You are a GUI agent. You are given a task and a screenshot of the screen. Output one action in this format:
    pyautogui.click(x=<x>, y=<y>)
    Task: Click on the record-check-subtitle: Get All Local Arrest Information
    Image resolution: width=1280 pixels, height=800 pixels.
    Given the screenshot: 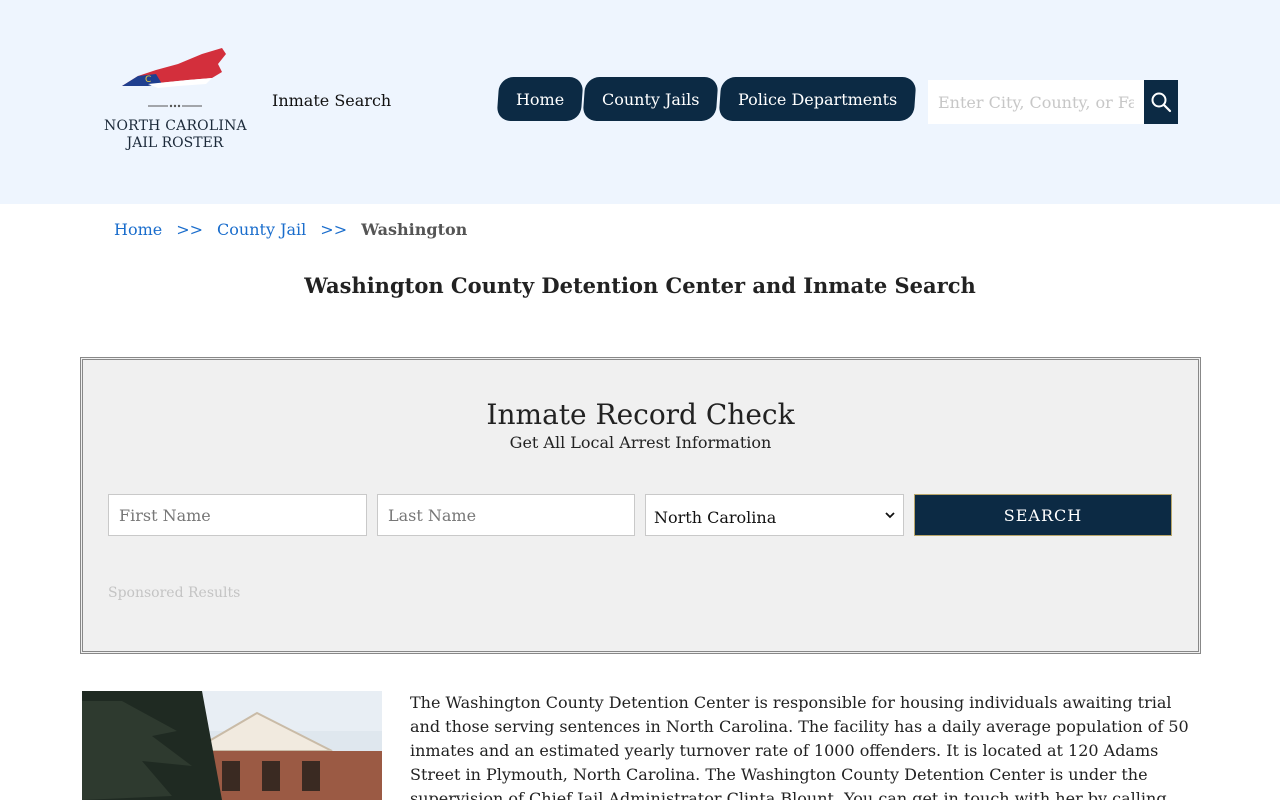 What is the action you would take?
    pyautogui.click(x=640, y=442)
    